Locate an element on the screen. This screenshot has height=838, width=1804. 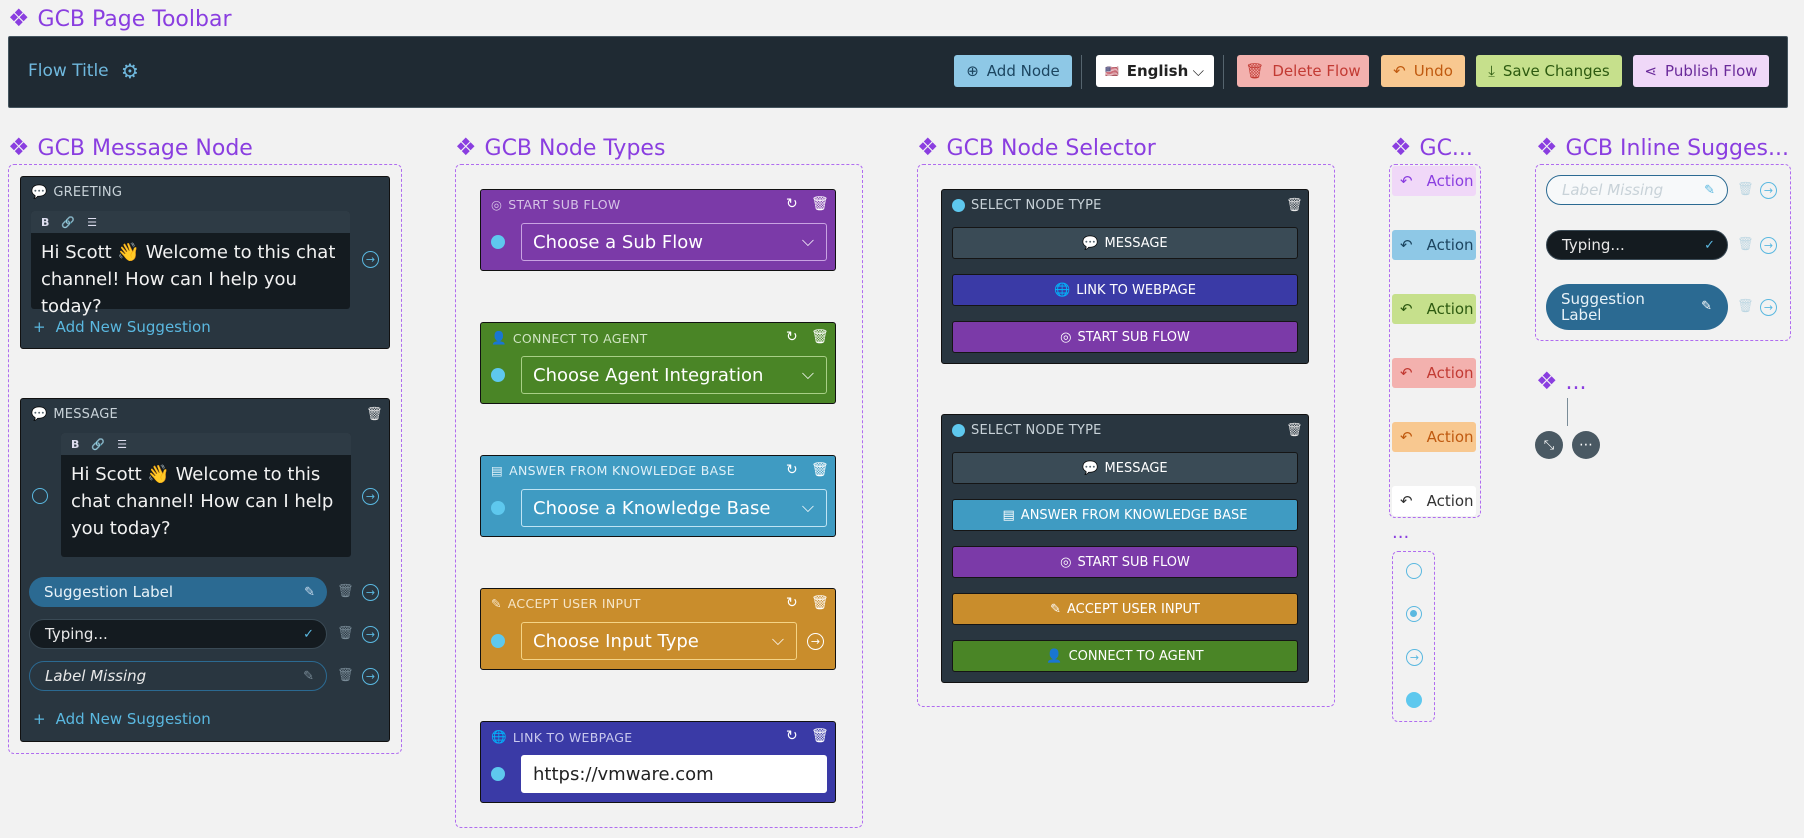
save-changes-button: ⤓ Save Changes is located at coordinates (1549, 71).